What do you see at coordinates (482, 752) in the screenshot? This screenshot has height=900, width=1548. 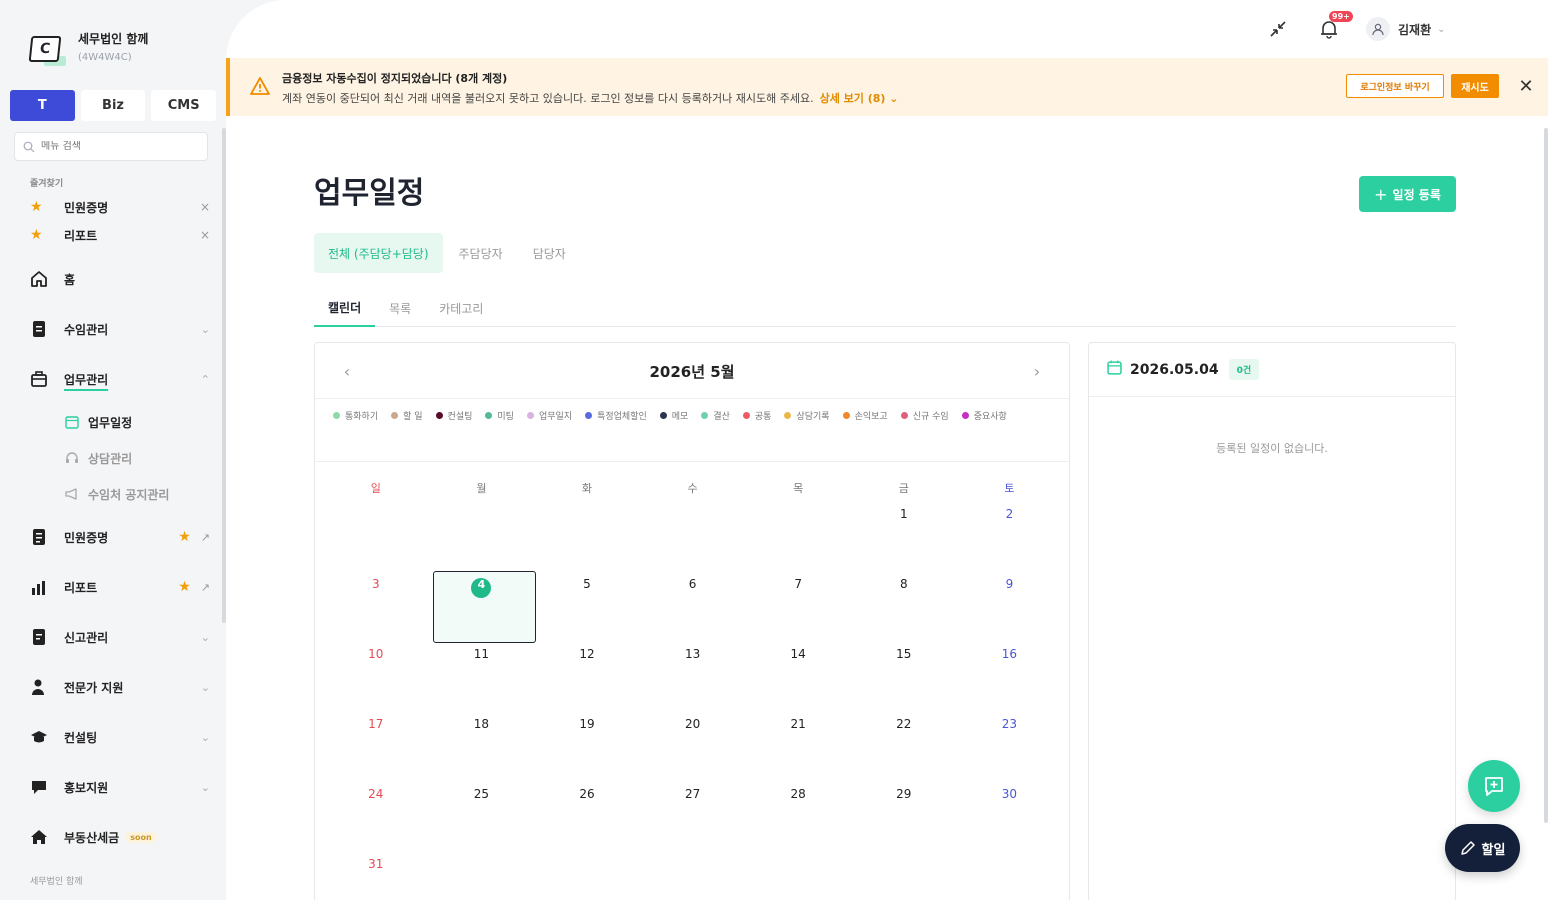 I see `calendar-day: 18` at bounding box center [482, 752].